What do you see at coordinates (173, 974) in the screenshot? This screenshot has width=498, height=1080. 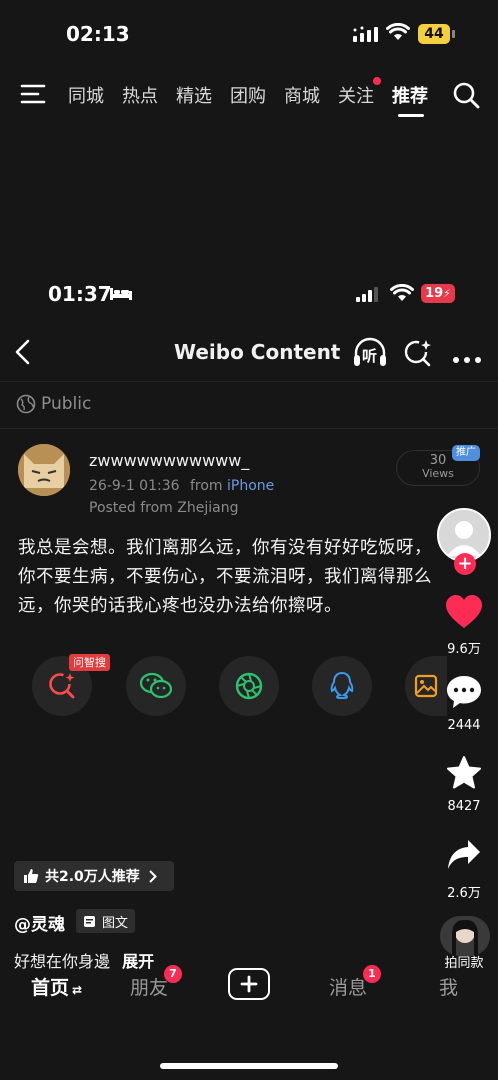 I see `friends-badge: 7` at bounding box center [173, 974].